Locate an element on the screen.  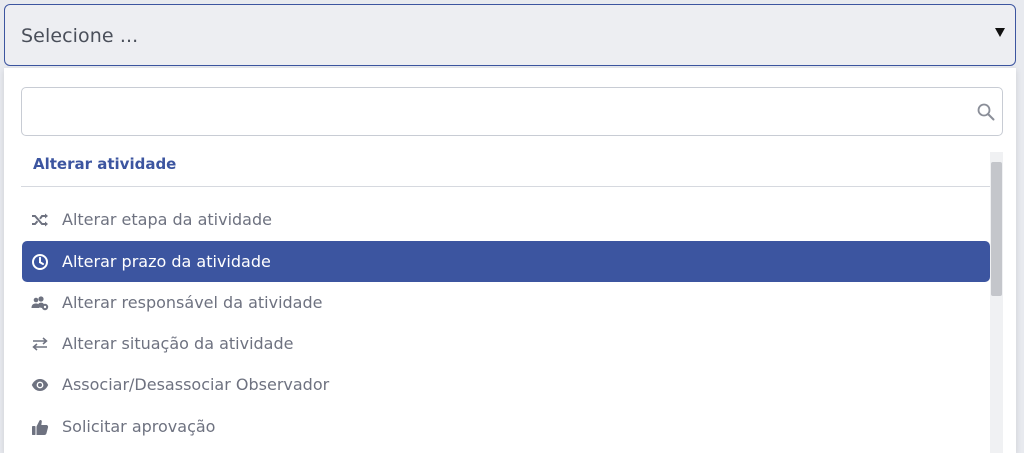
exchange-arrows-icon is located at coordinates (40, 344).